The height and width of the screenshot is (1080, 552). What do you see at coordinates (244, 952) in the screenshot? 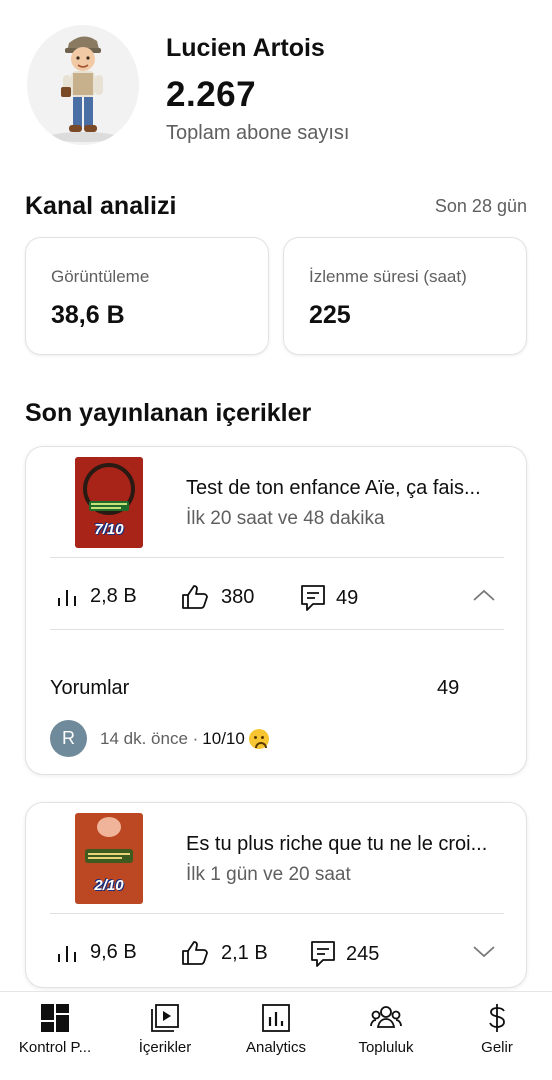
I see `likes-count: 2,1 B` at bounding box center [244, 952].